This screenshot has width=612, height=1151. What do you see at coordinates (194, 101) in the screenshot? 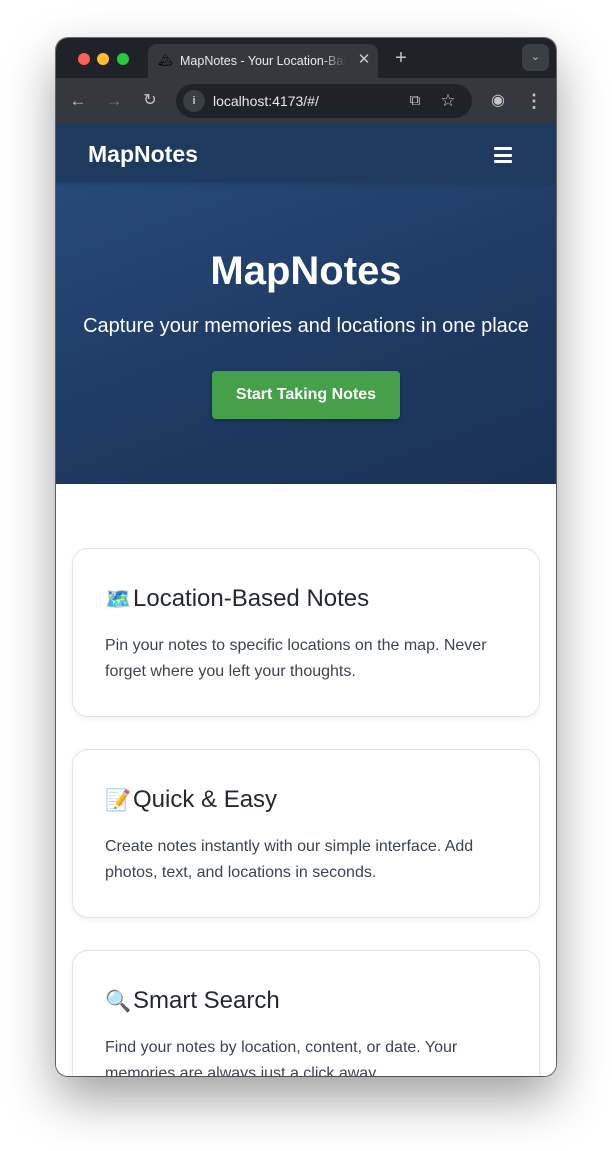
I see `site-info-icon: i` at bounding box center [194, 101].